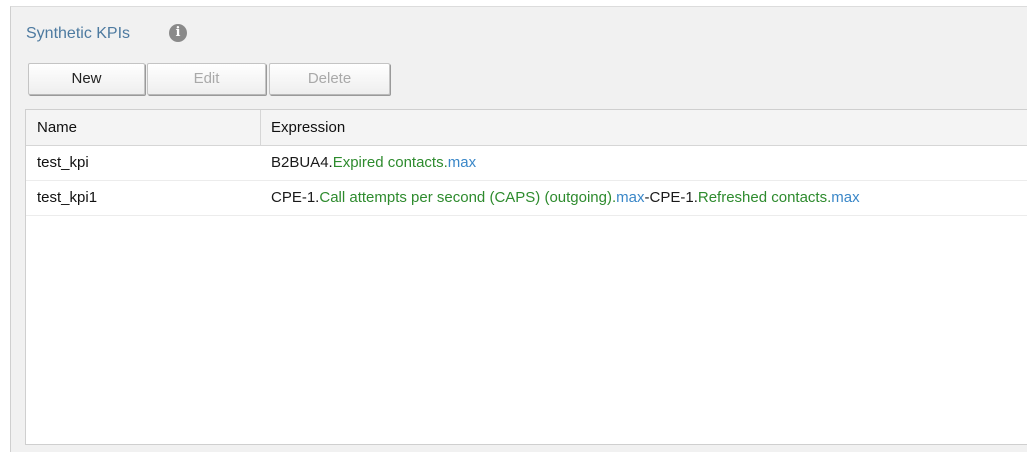  I want to click on expression-metric: Expired contacts., so click(390, 162).